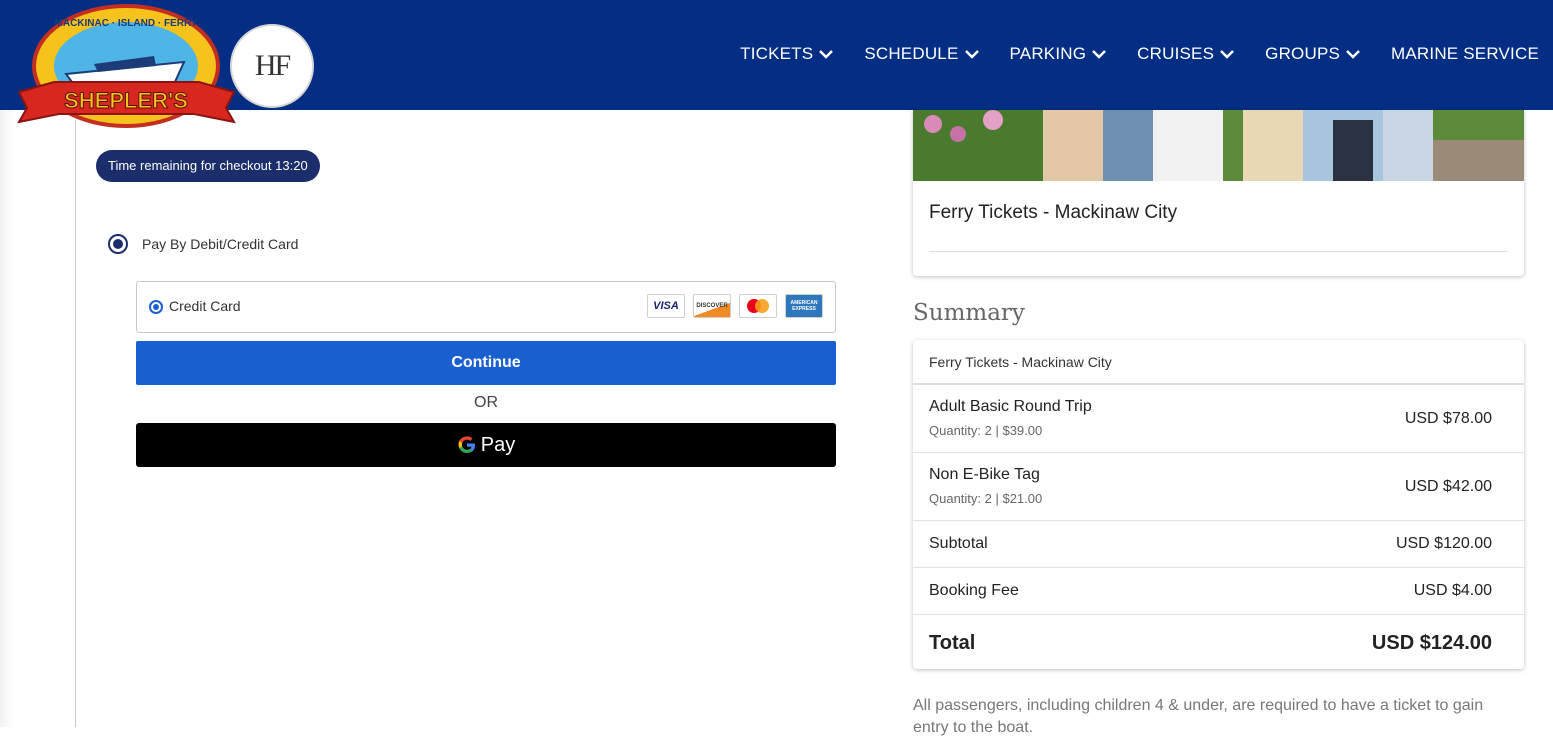 The width and height of the screenshot is (1553, 739). I want to click on total-amount: USD $124.00, so click(1431, 643).